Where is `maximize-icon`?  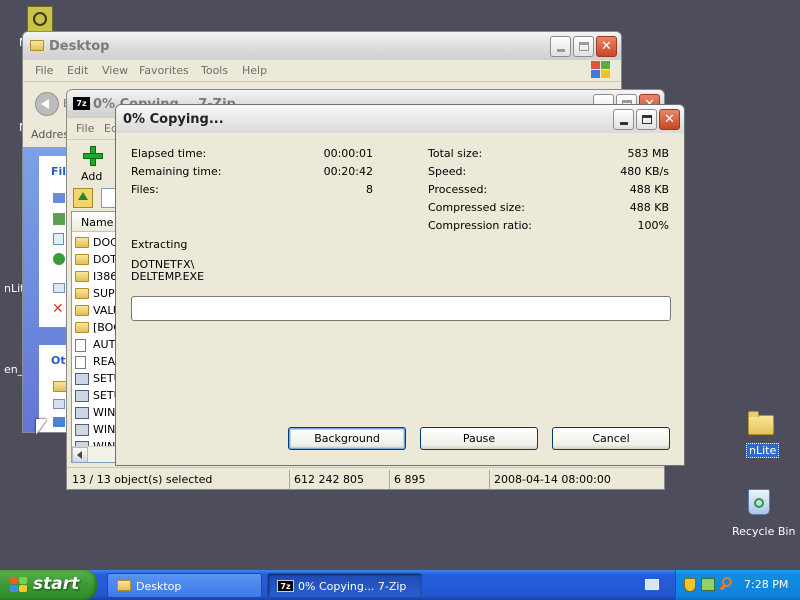 maximize-icon is located at coordinates (646, 119).